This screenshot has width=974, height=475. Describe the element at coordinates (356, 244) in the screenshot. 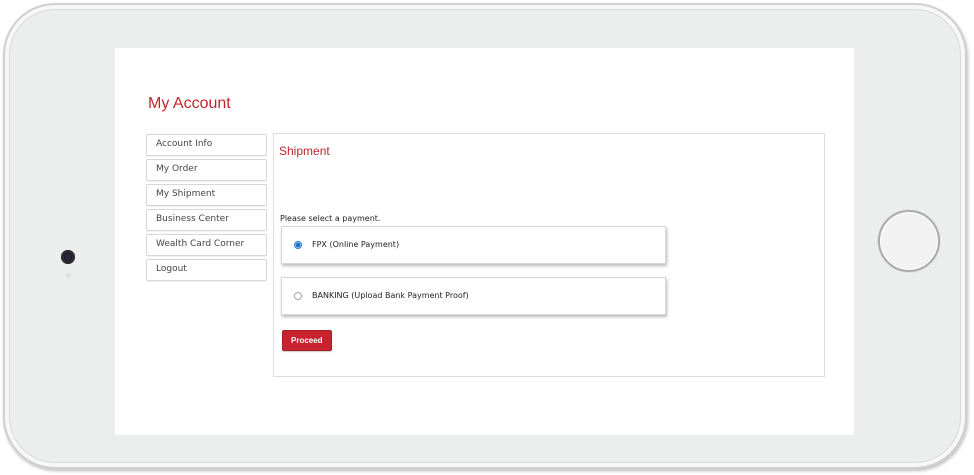

I see `fpx-option-label: FPX (Online Payment)` at that location.